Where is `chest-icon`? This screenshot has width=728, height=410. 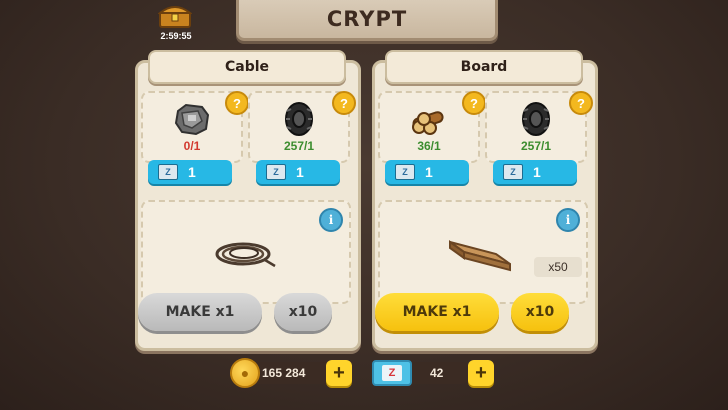 chest-icon is located at coordinates (175, 16).